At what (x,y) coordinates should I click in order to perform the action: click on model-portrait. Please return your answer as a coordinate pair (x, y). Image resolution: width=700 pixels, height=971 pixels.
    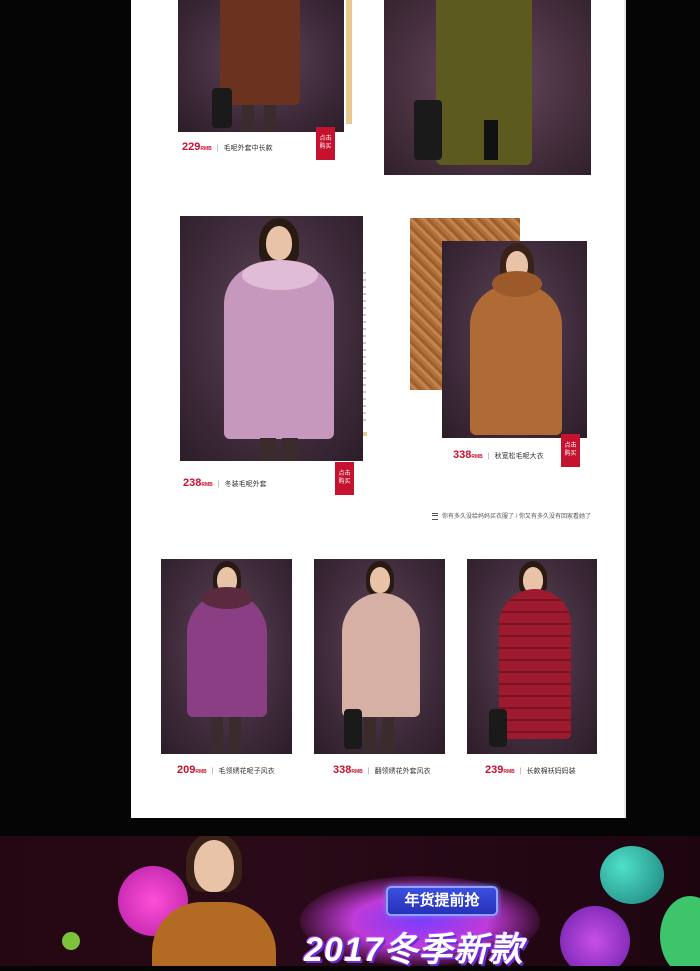
    Looking at the image, I should click on (214, 901).